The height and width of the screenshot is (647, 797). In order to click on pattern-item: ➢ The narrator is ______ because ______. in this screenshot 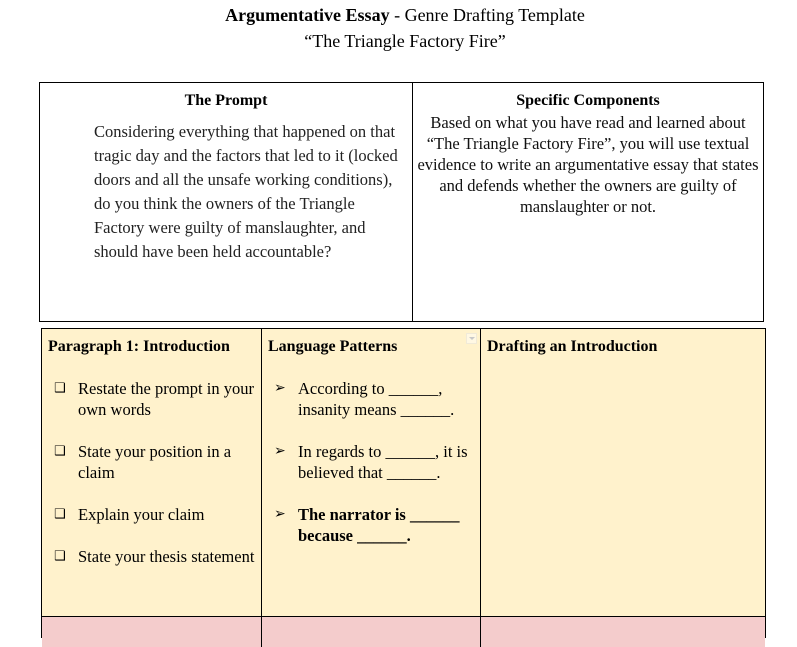, I will do `click(371, 525)`.